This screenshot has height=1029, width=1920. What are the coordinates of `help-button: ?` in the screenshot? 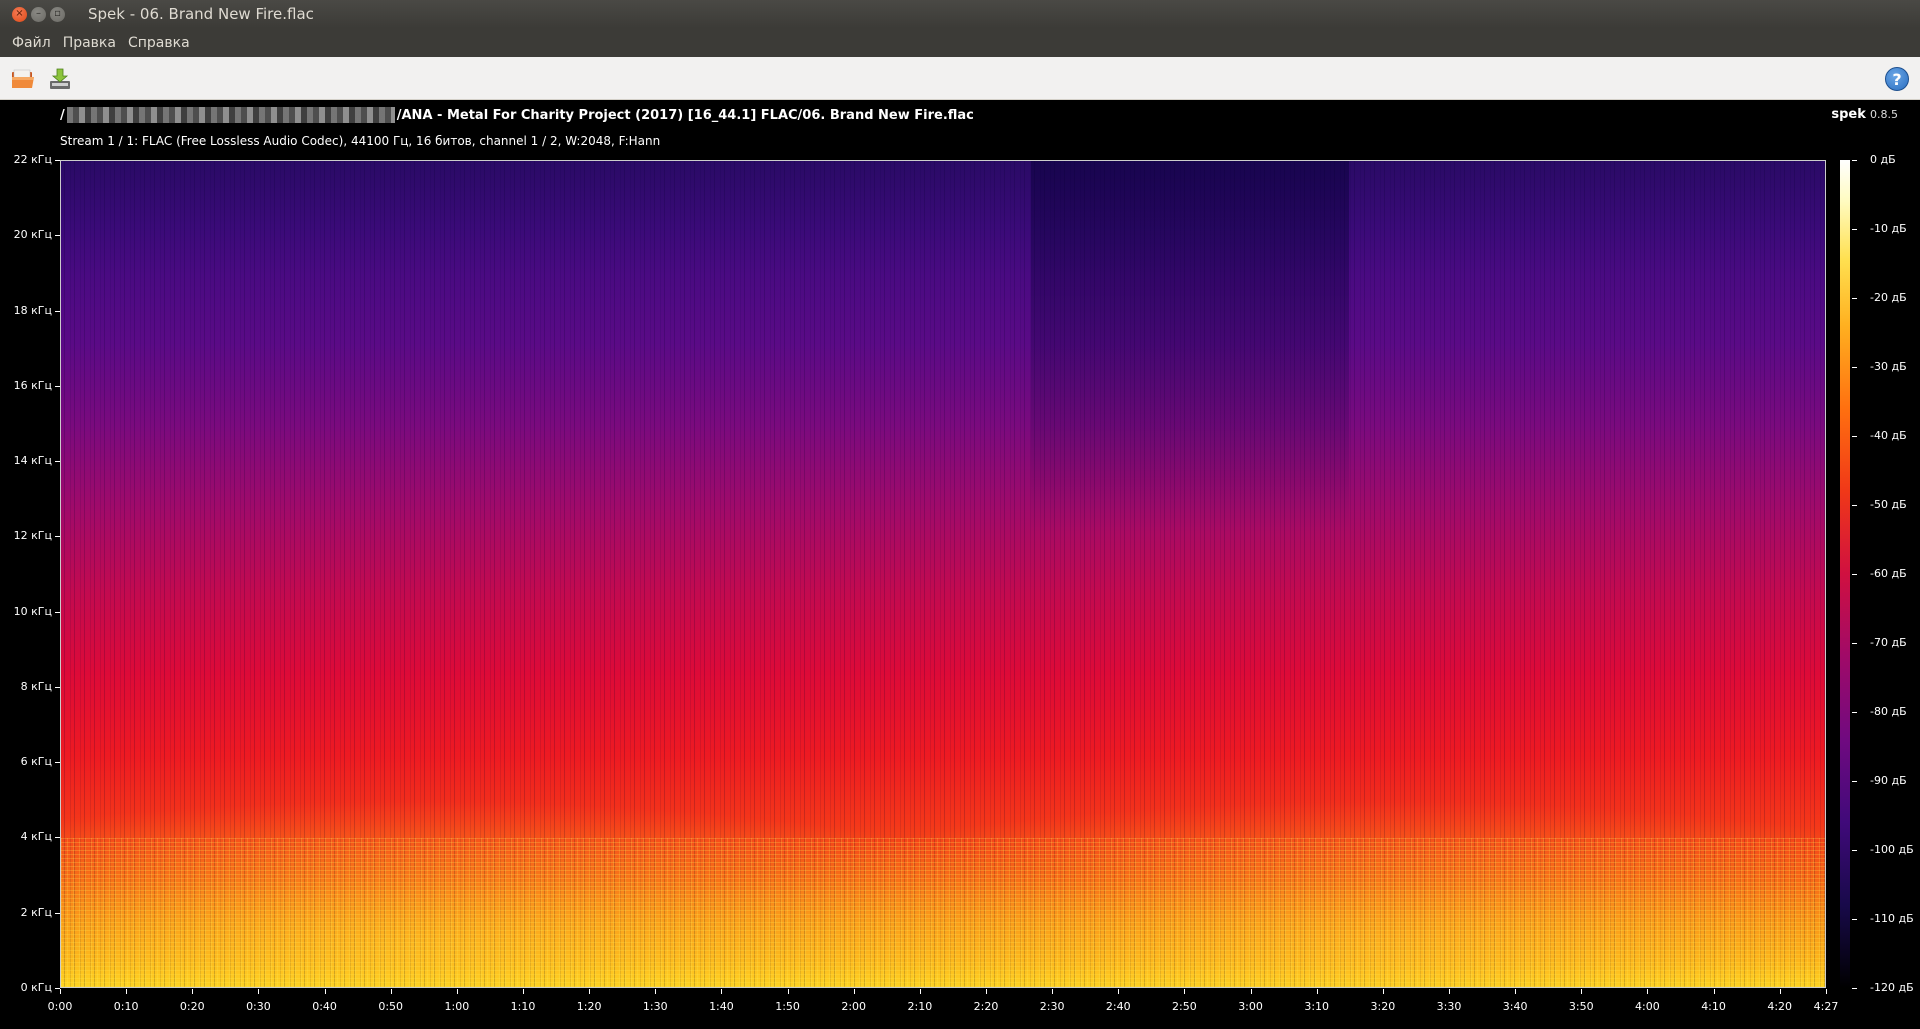 It's located at (1897, 79).